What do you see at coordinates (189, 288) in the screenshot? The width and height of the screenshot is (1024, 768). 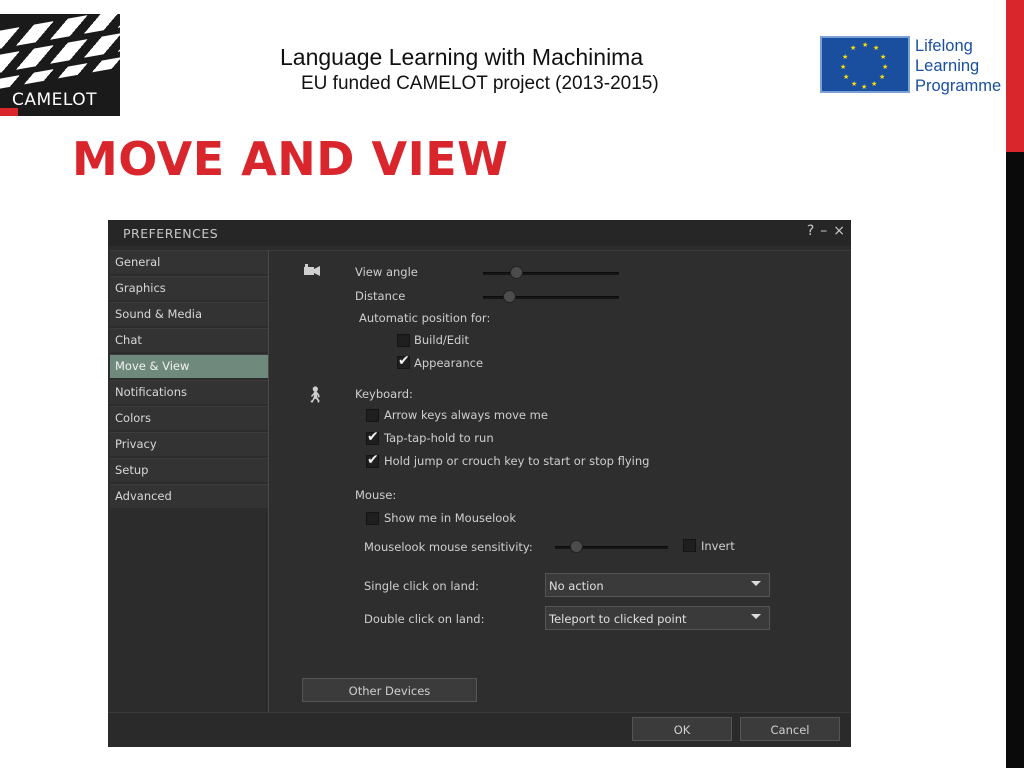 I see `sidebar-item-graphics: Graphics` at bounding box center [189, 288].